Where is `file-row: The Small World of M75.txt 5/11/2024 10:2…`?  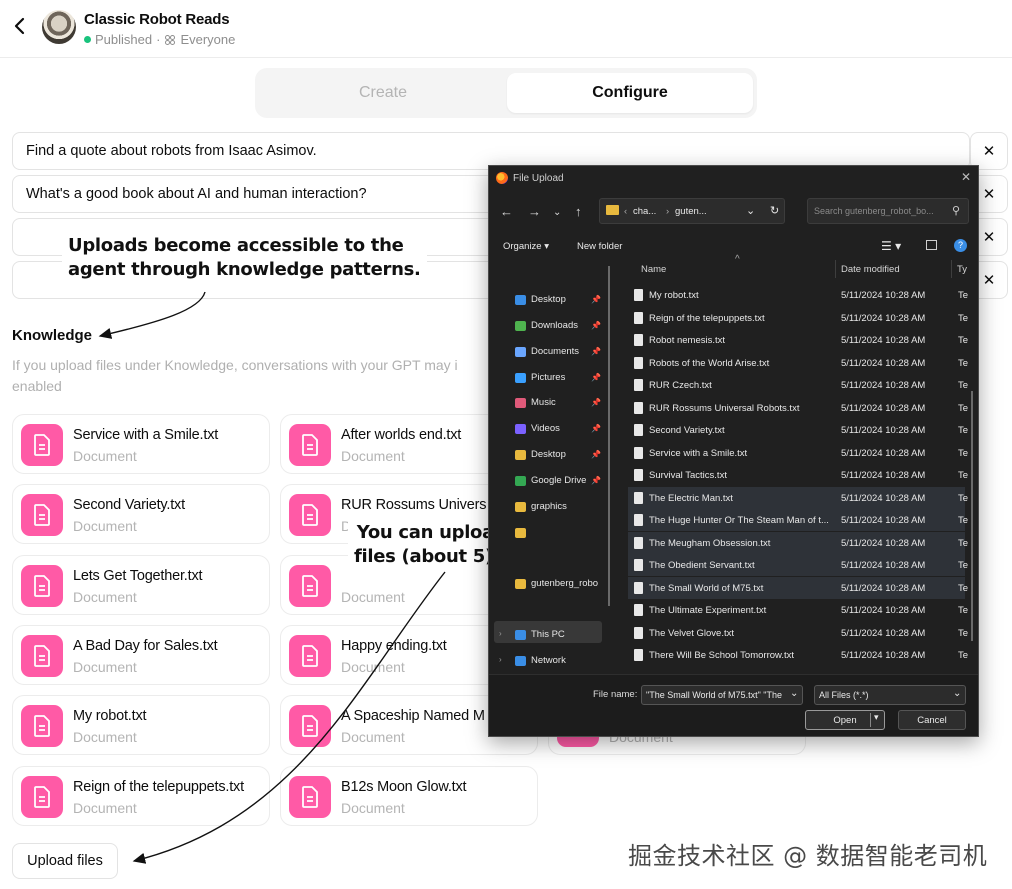
file-row: The Small World of M75.txt 5/11/2024 10:2… is located at coordinates (798, 587).